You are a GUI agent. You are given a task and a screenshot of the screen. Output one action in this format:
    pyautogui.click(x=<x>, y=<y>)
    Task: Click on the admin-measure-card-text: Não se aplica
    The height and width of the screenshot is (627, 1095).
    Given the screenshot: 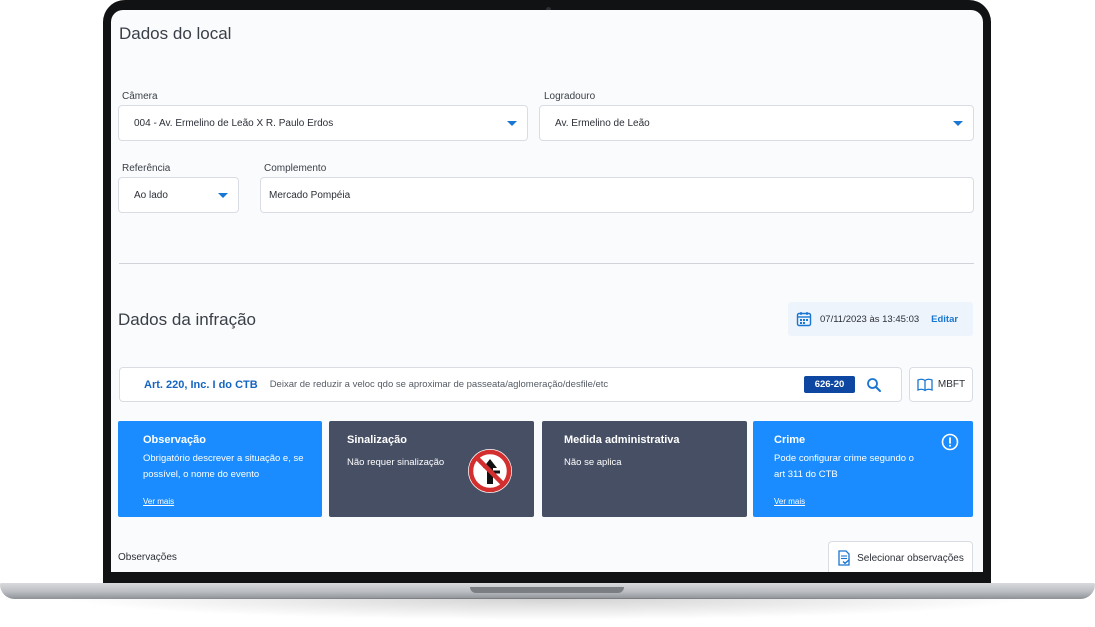 What is the action you would take?
    pyautogui.click(x=593, y=462)
    